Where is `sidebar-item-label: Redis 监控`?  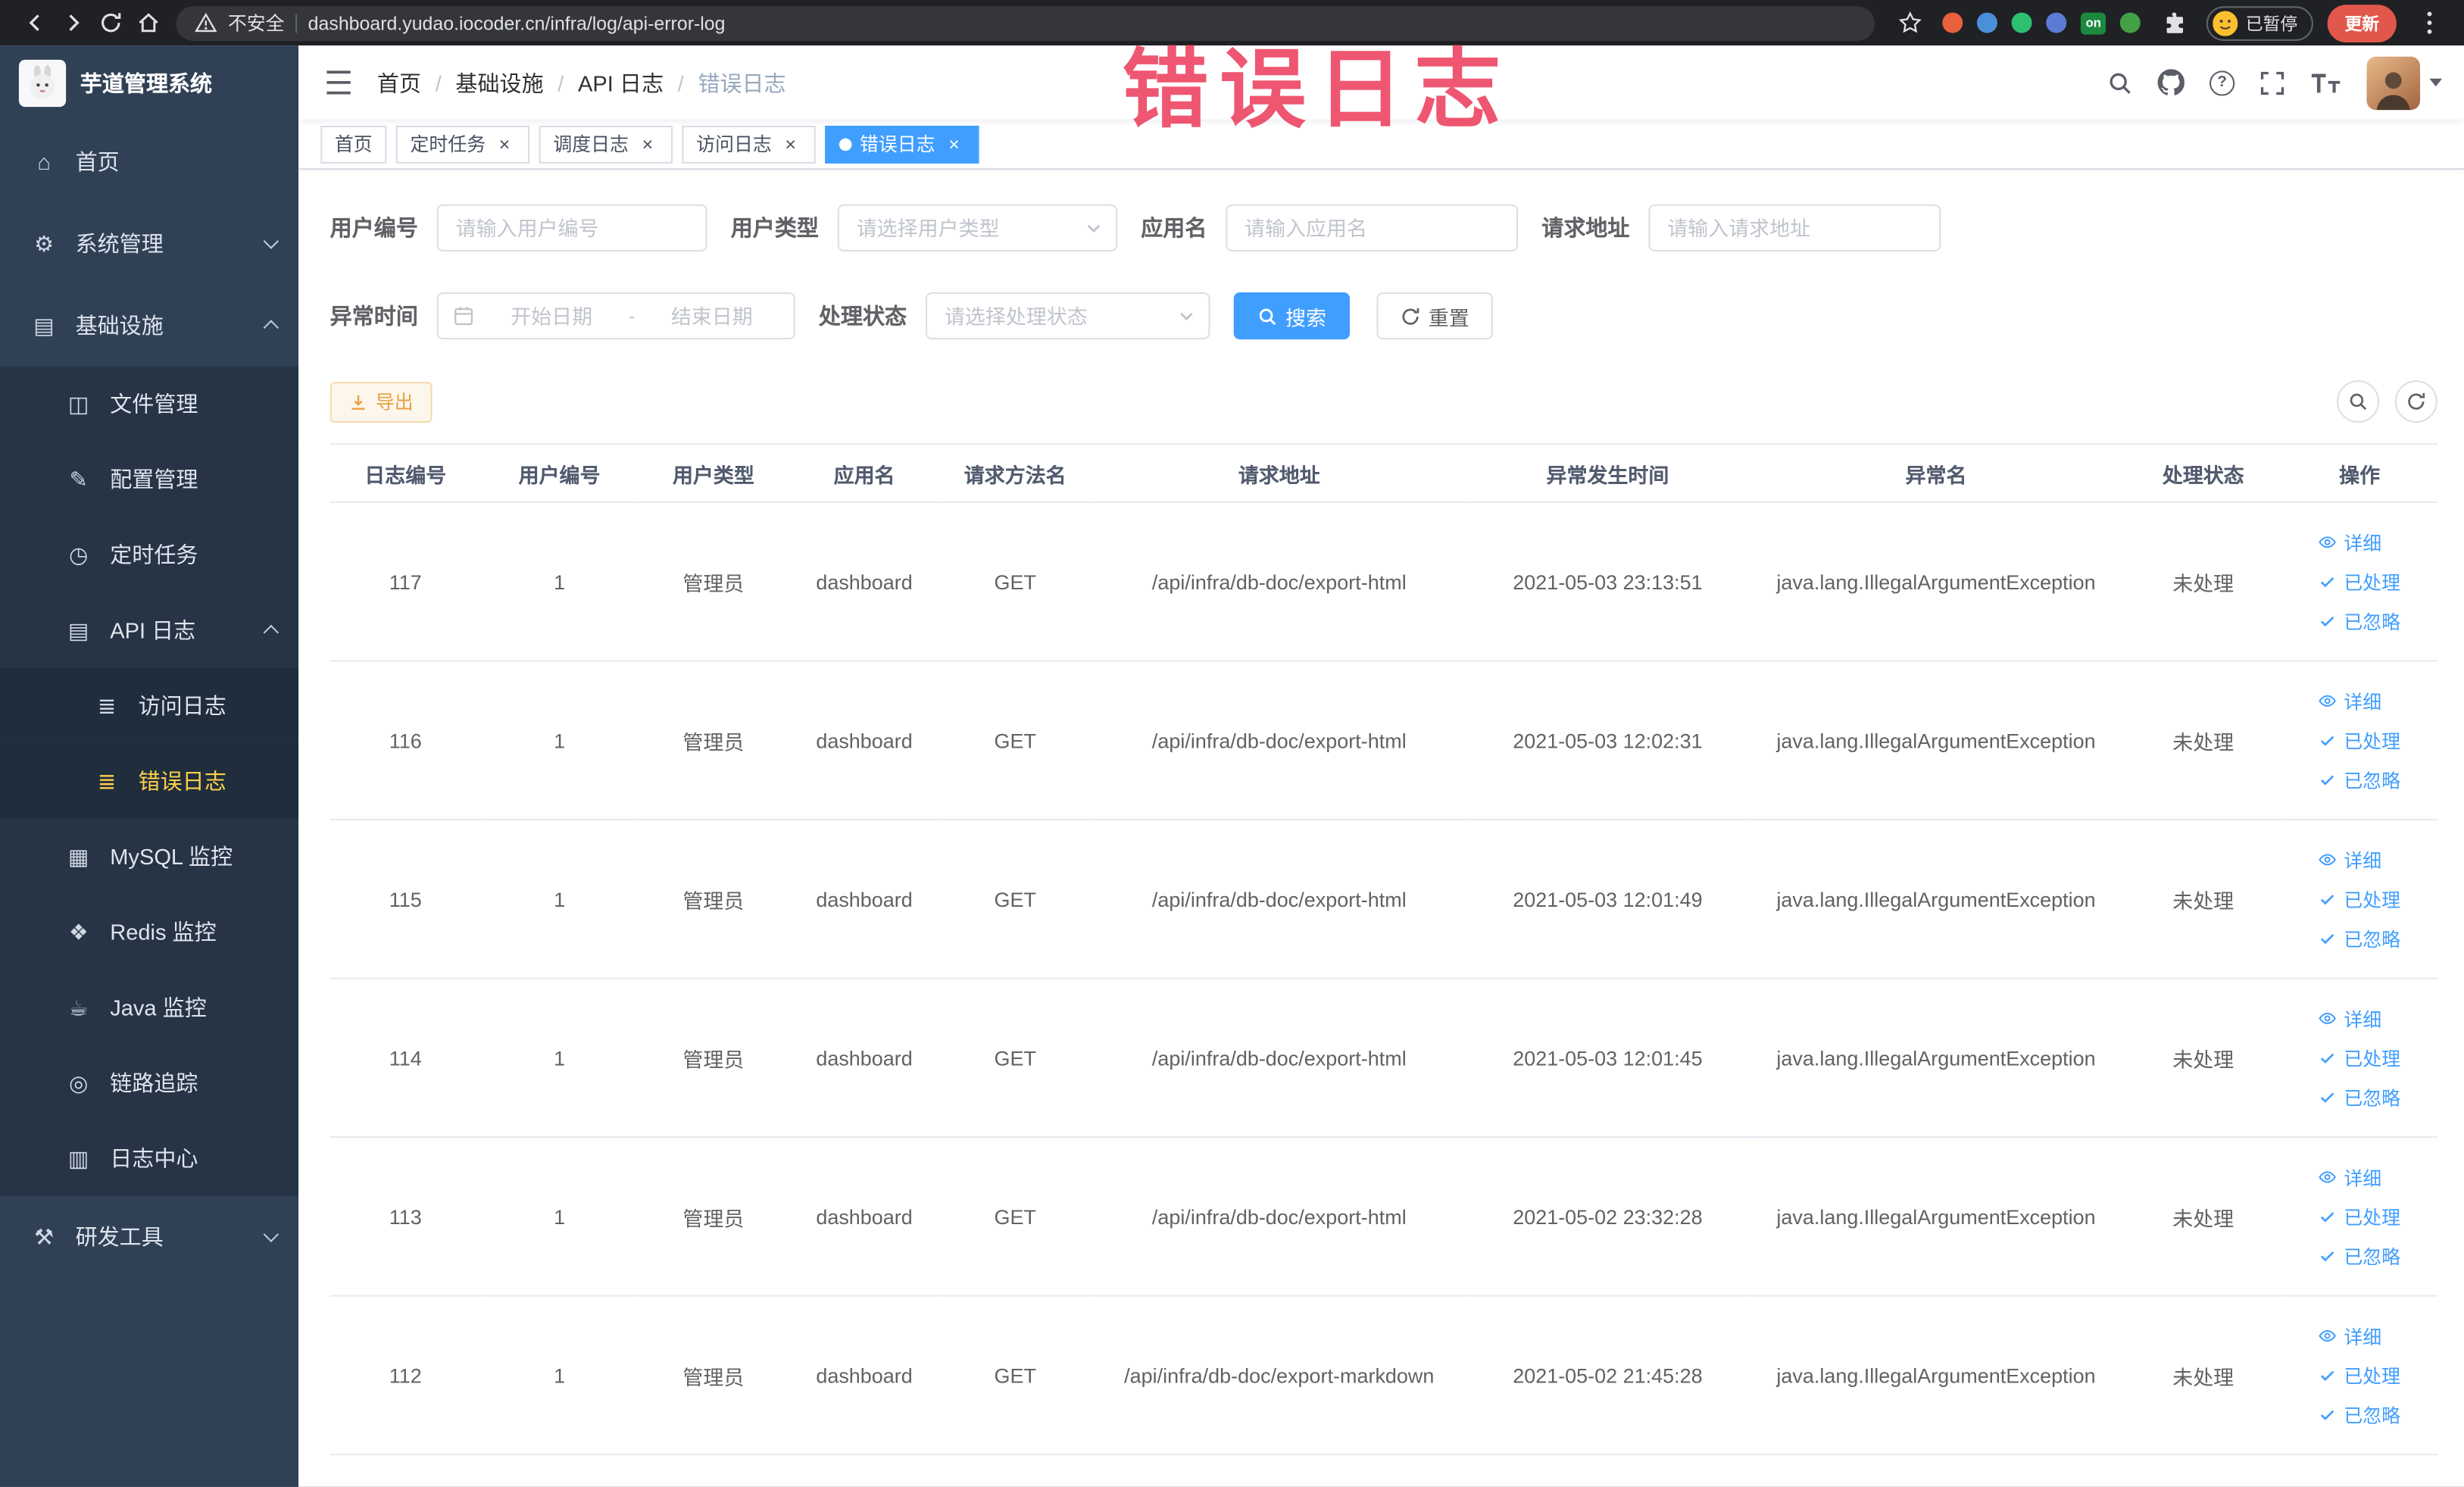 sidebar-item-label: Redis 监控 is located at coordinates (163, 932).